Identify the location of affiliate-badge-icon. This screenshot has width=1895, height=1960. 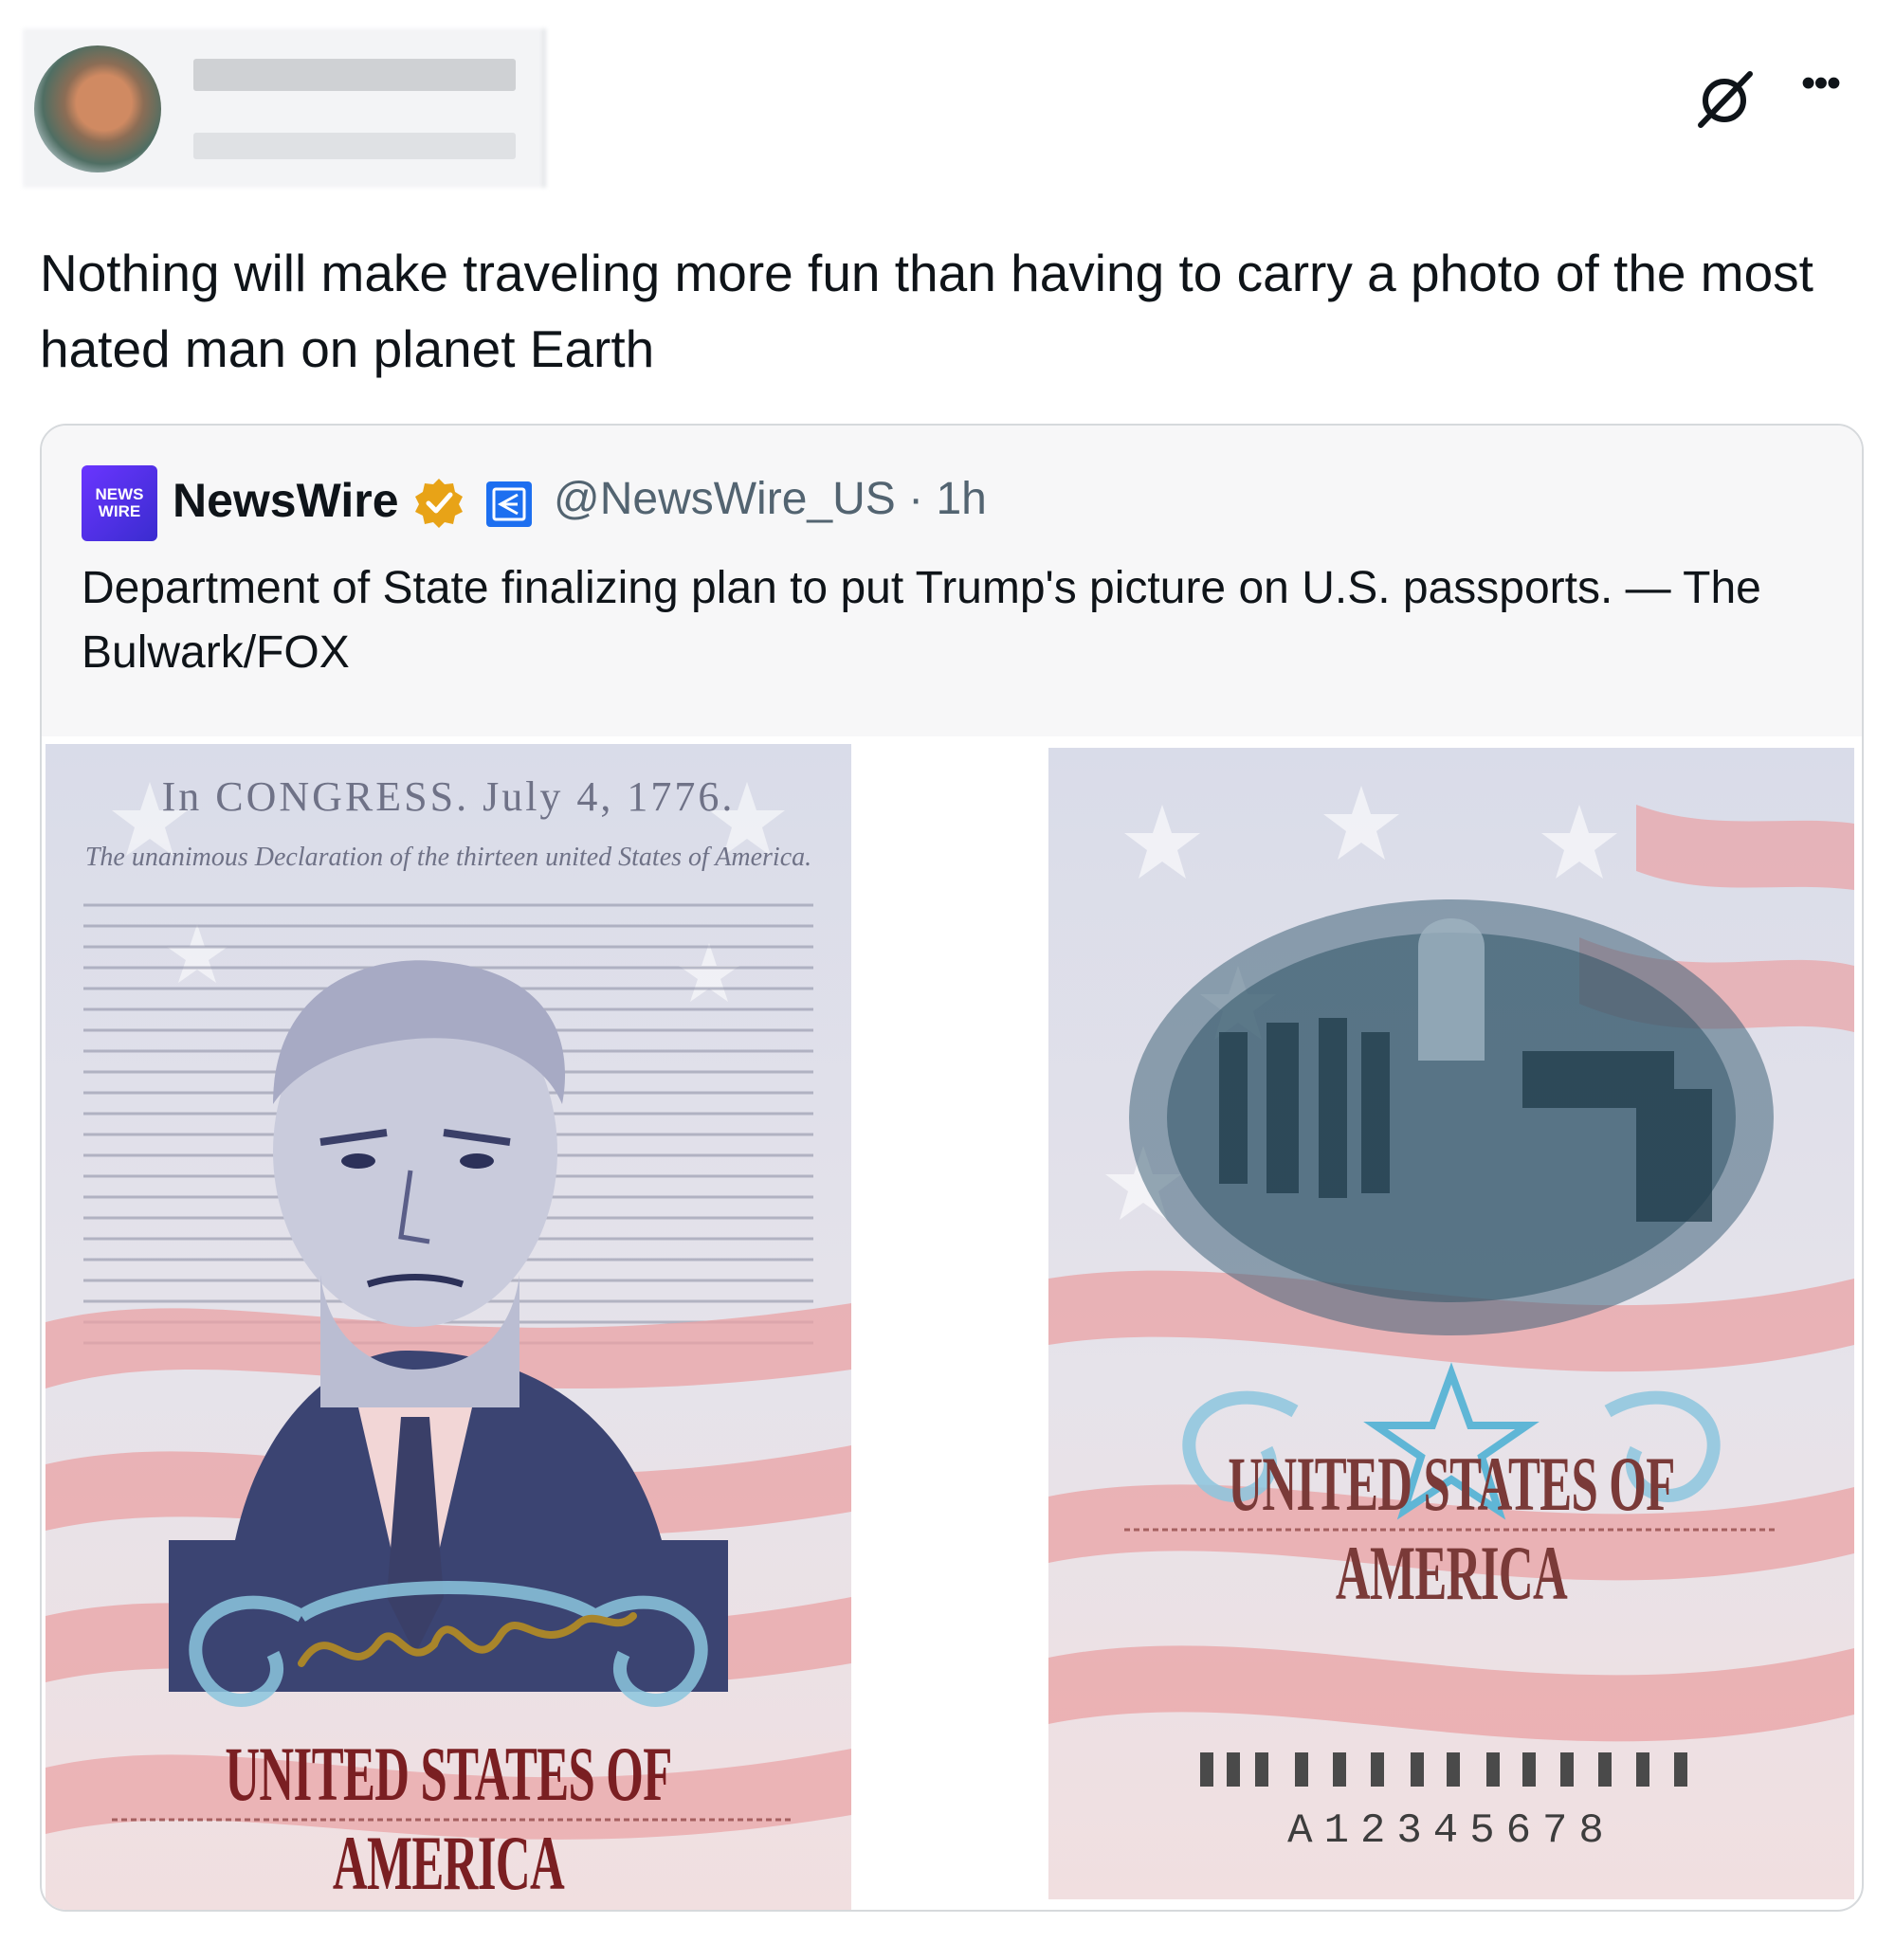
(509, 504).